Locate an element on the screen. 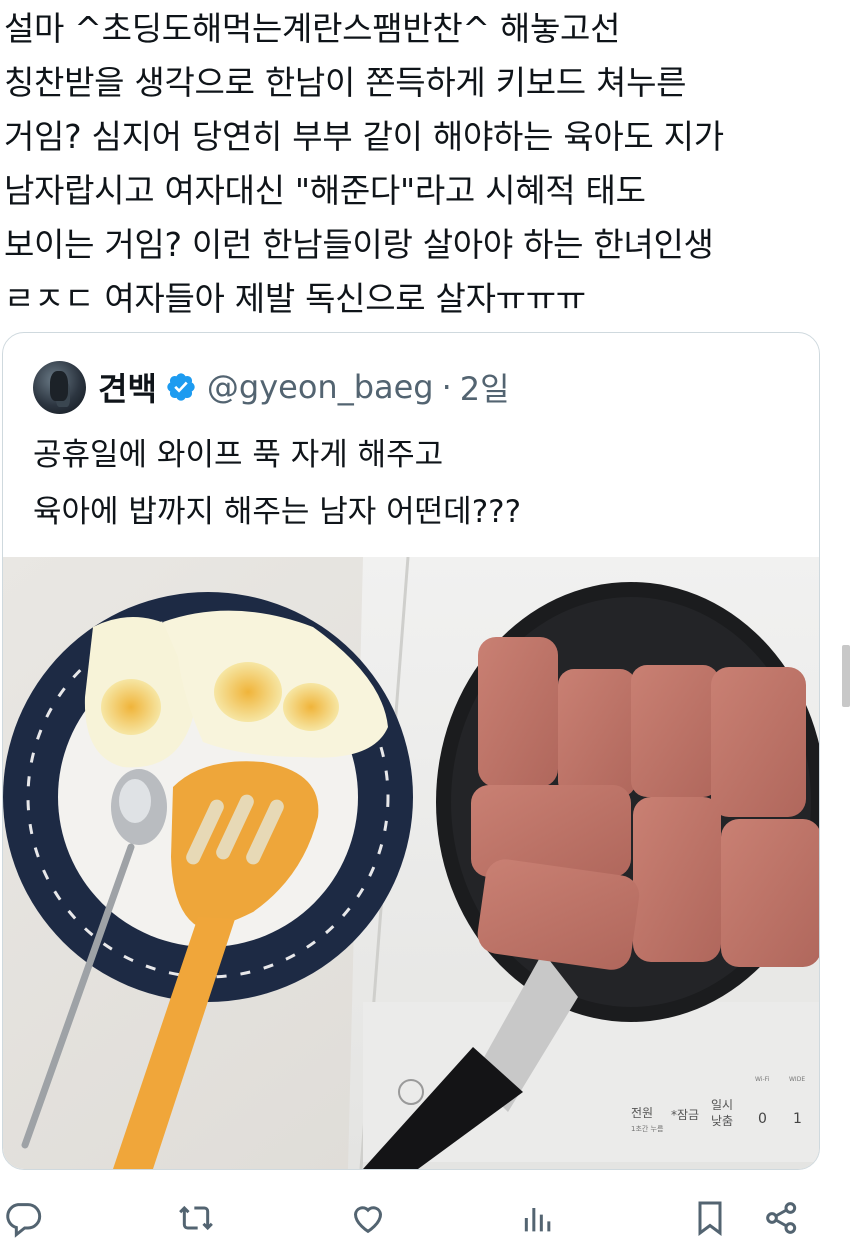  stove-label-wide: WIDE is located at coordinates (797, 1079).